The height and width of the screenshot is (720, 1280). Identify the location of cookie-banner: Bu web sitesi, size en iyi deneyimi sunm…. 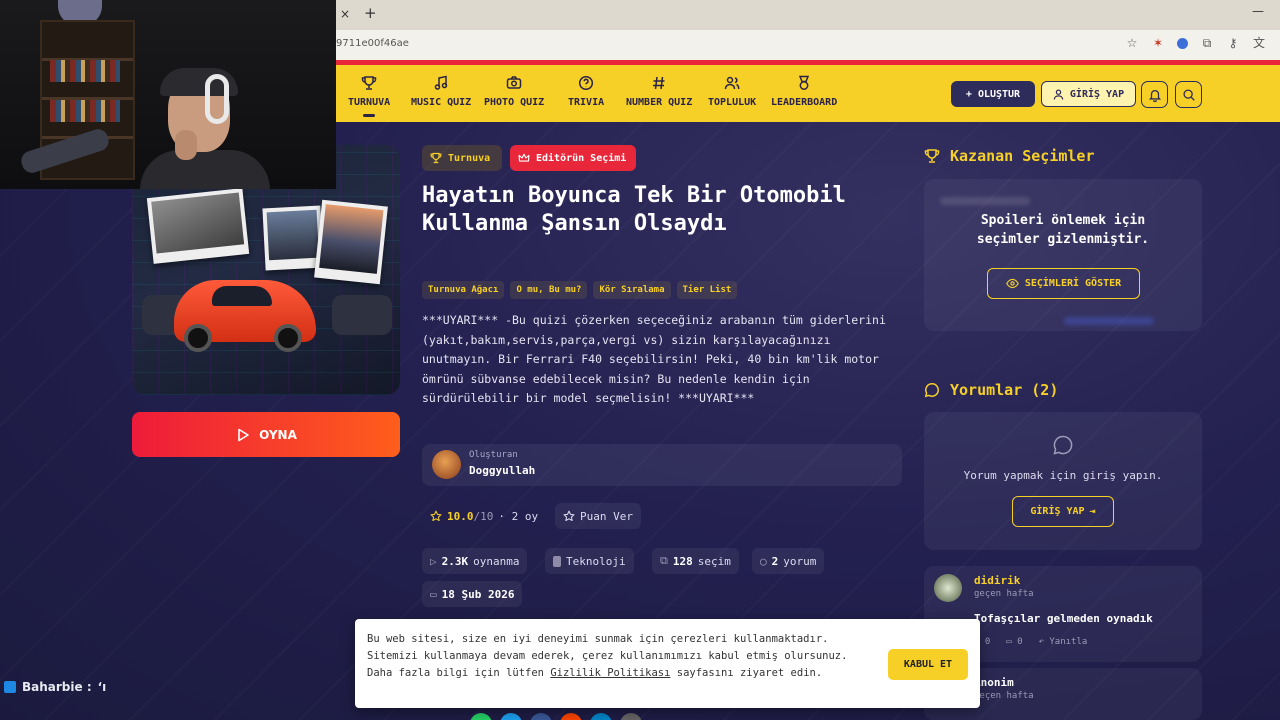
(667, 663).